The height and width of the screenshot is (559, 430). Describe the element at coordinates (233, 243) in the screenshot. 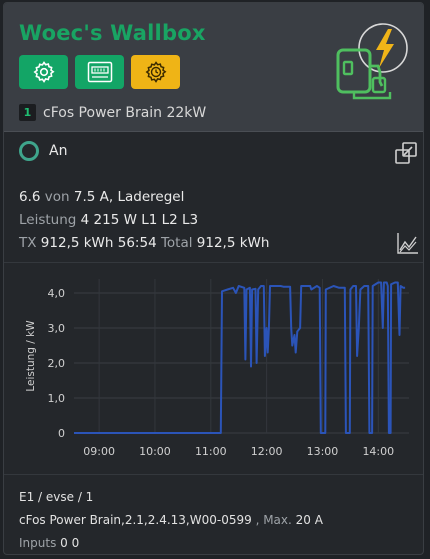

I see `total-value: 912,5 kWh` at that location.